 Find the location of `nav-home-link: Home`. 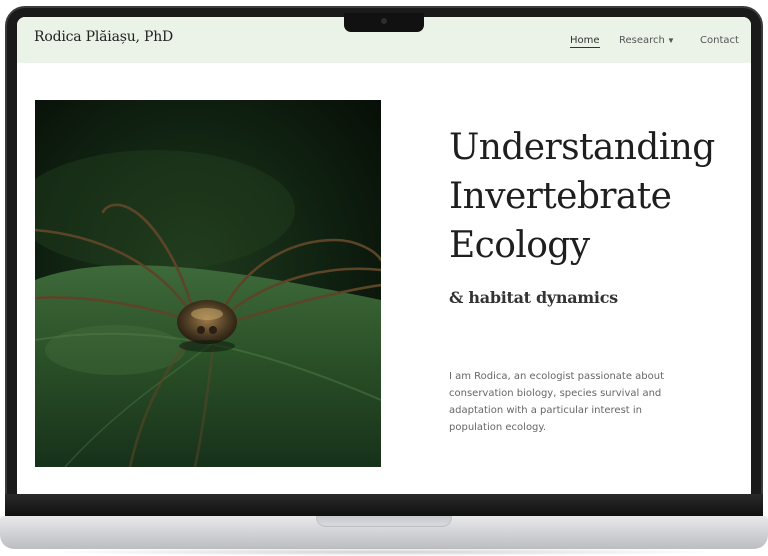

nav-home-link: Home is located at coordinates (585, 41).